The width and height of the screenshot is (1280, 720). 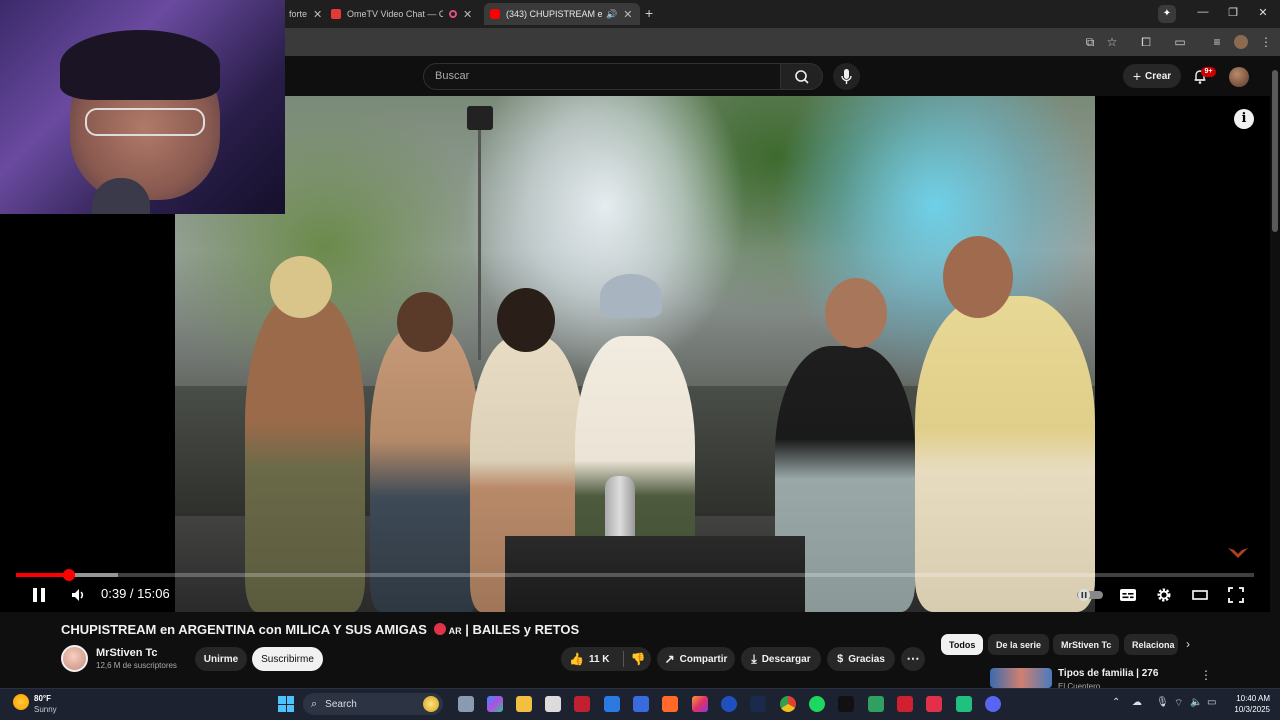 I want to click on ometv-favicon-icon, so click(x=336, y=14).